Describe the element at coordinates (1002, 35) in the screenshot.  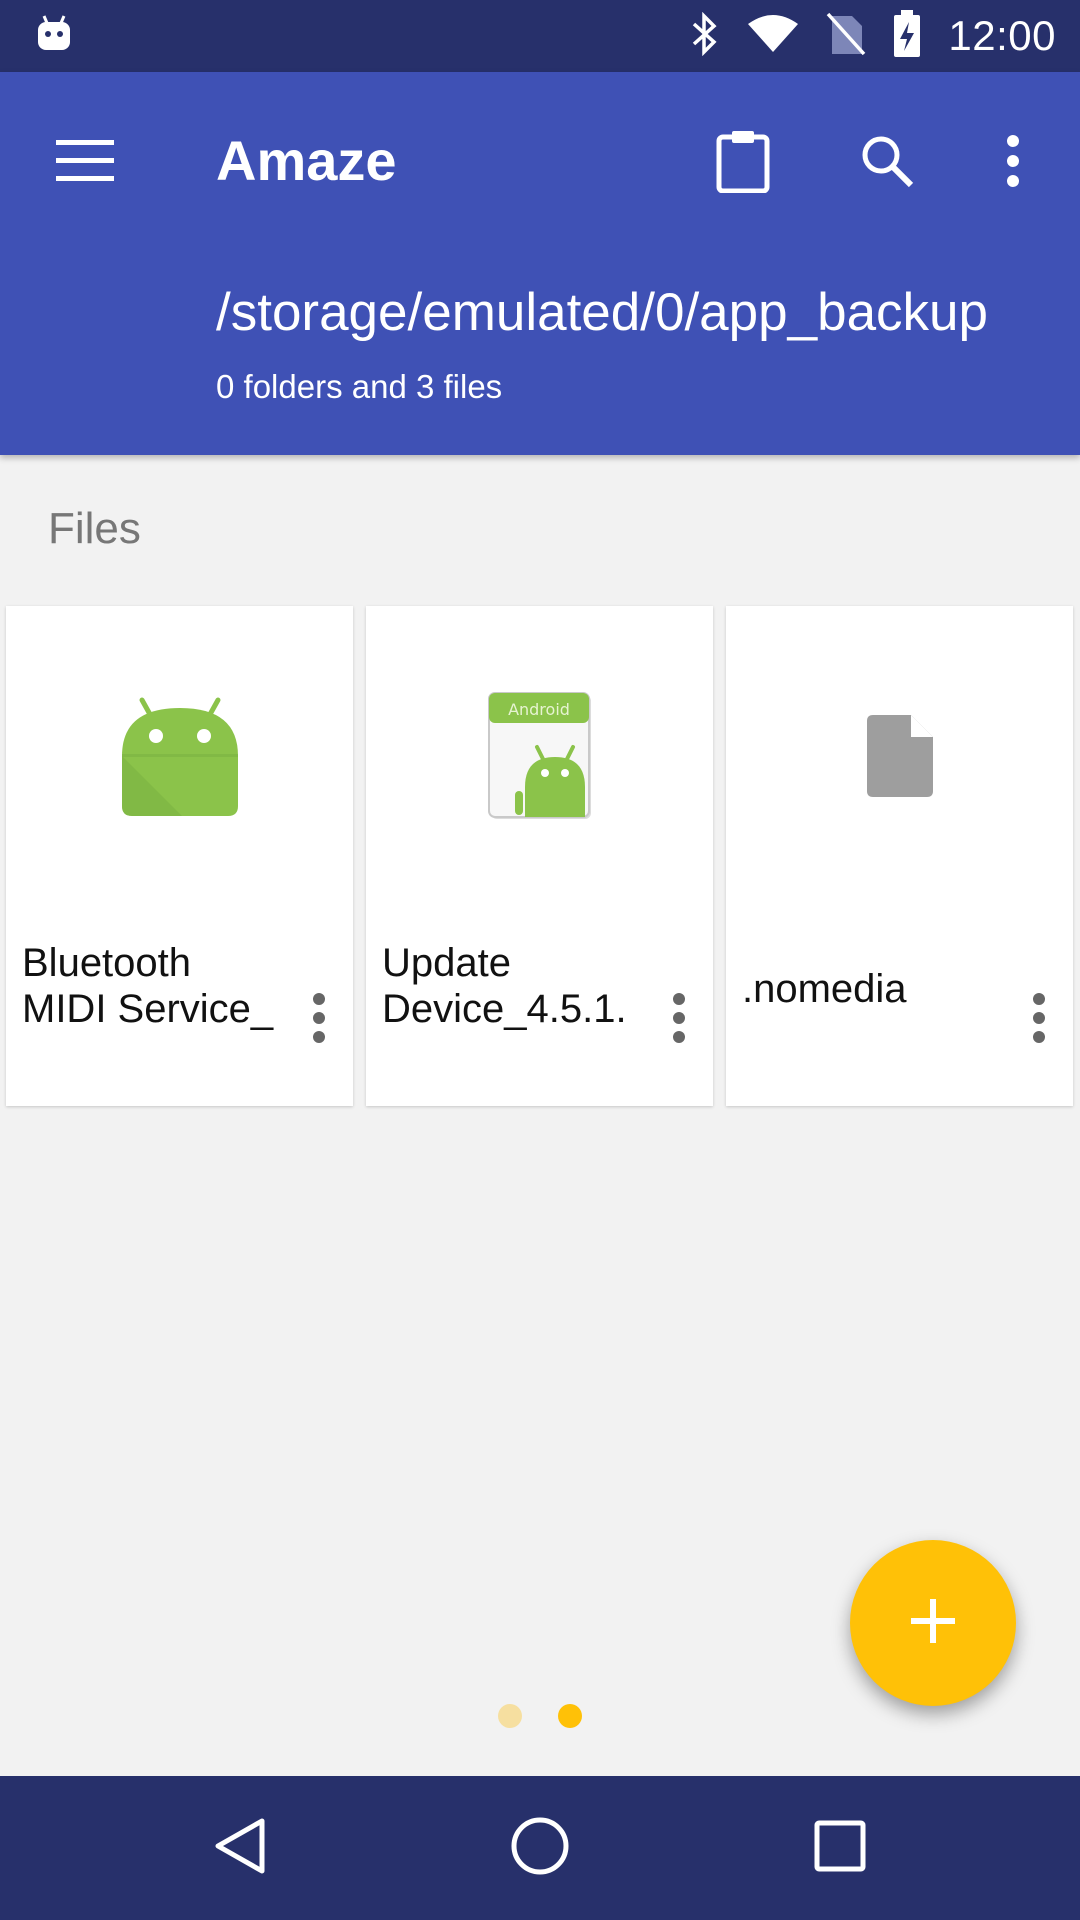
I see `status-time: 12:00` at that location.